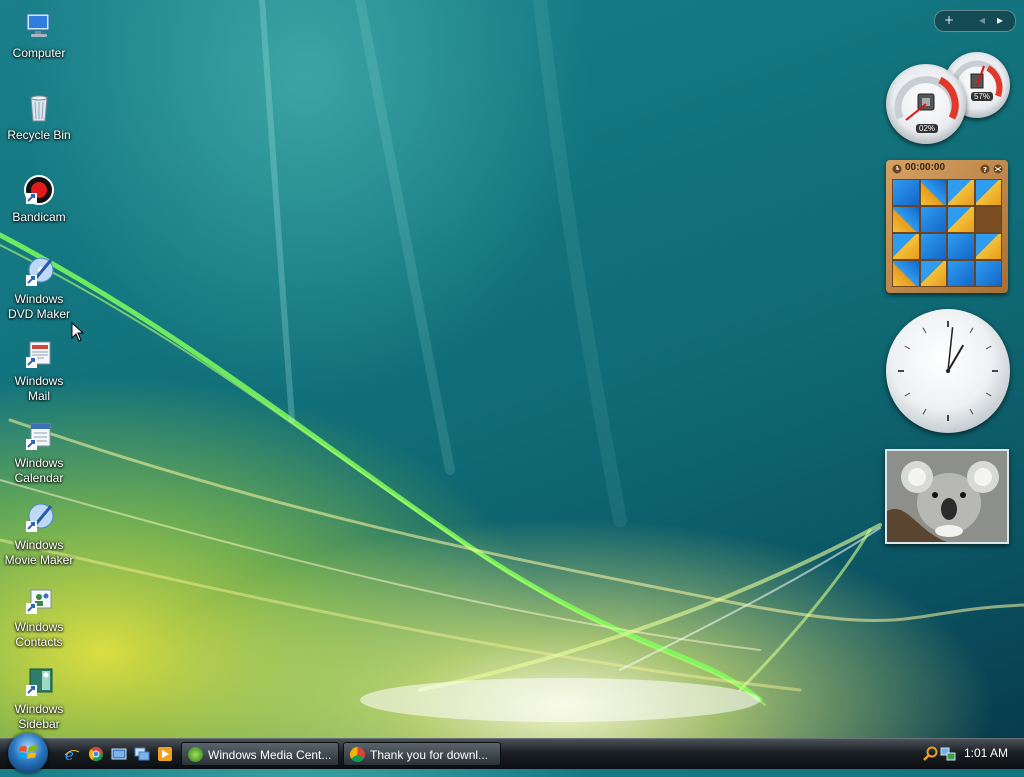 The image size is (1024, 777). I want to click on cpu-percent: 02%, so click(927, 128).